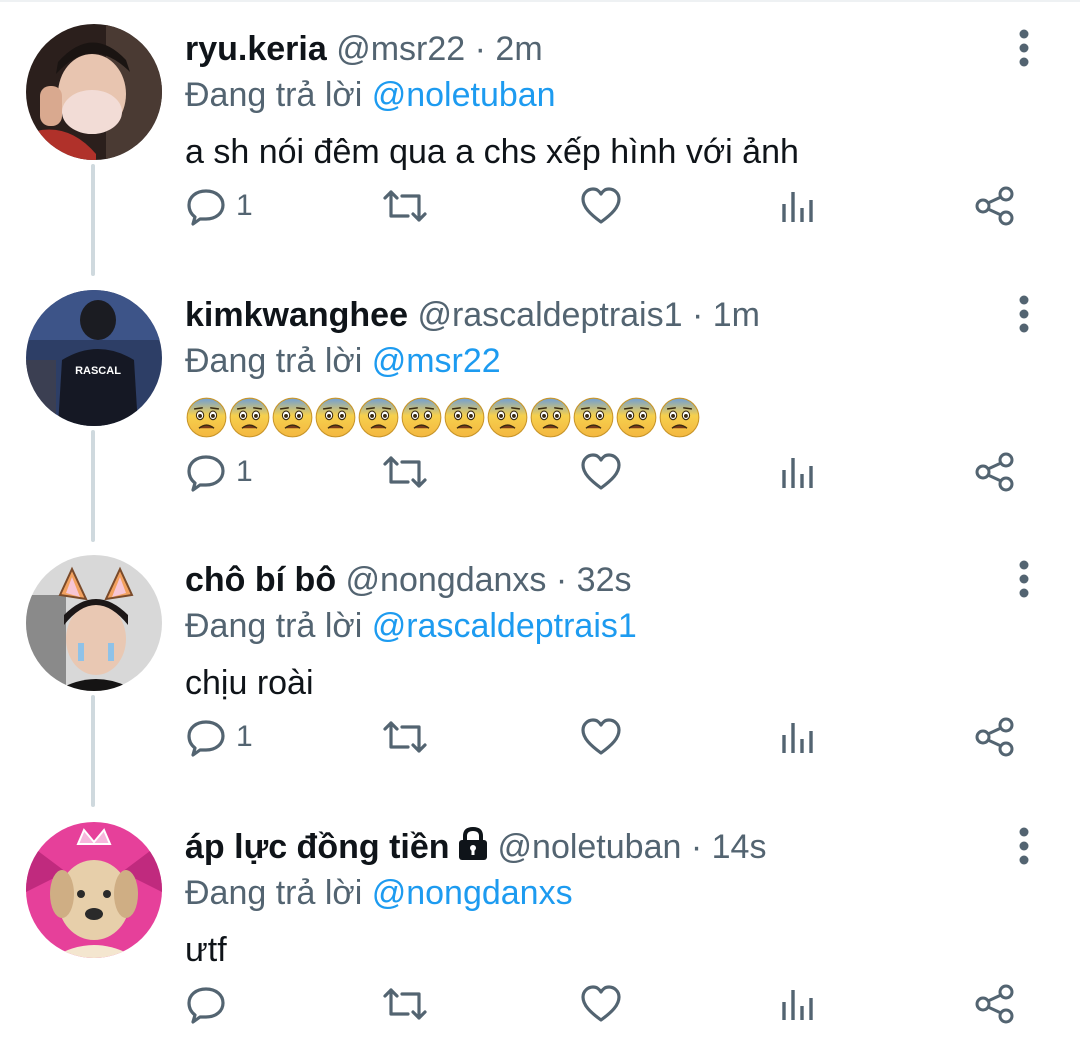 The height and width of the screenshot is (1063, 1080). I want to click on tweet-header: kimkwanghee @rascaldeptrais1 · 1m, so click(472, 315).